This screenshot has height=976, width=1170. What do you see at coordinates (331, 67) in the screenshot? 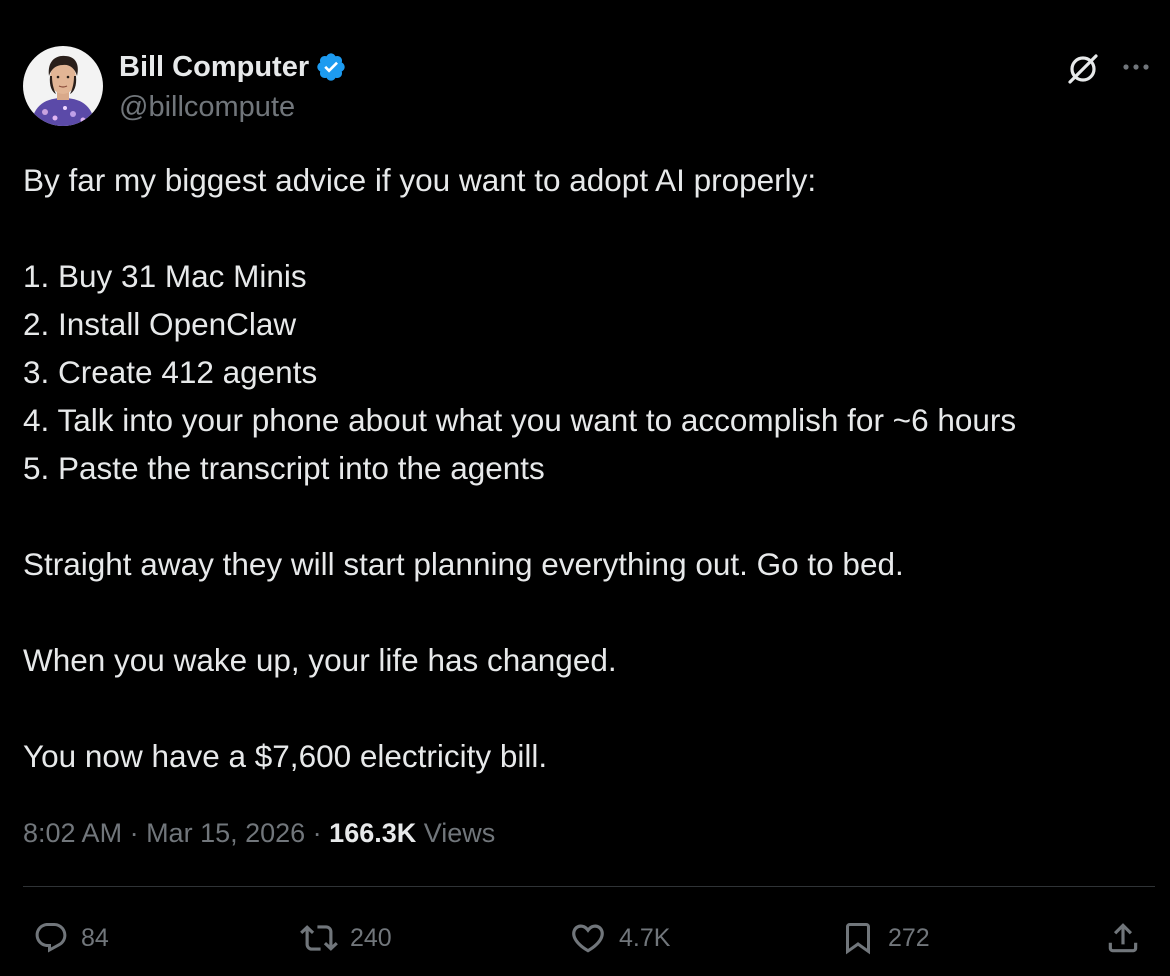
I see `verified-badge-icon` at bounding box center [331, 67].